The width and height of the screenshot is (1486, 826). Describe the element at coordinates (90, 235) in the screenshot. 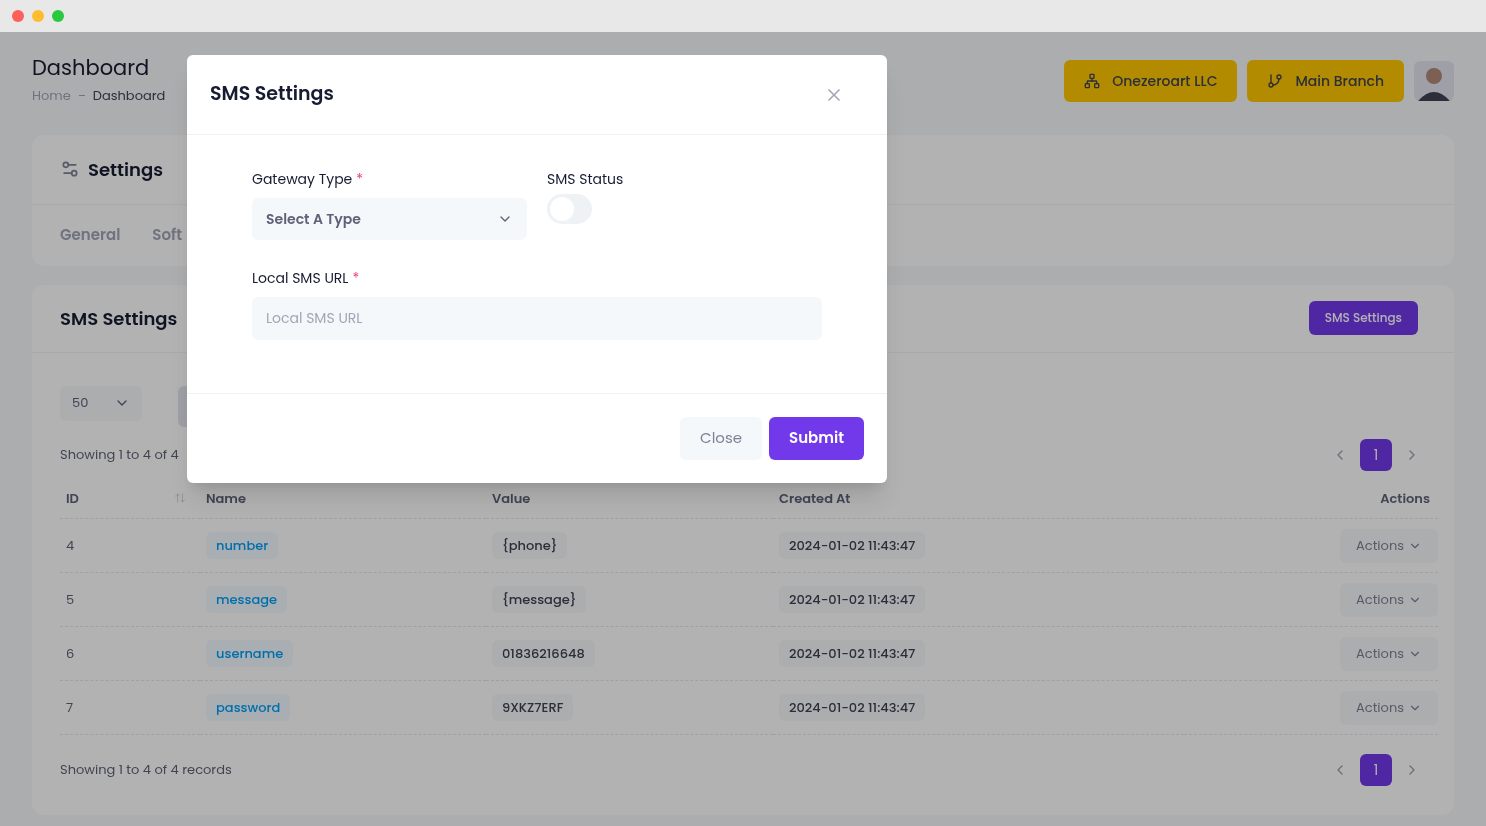

I see `settings-tab: General` at that location.